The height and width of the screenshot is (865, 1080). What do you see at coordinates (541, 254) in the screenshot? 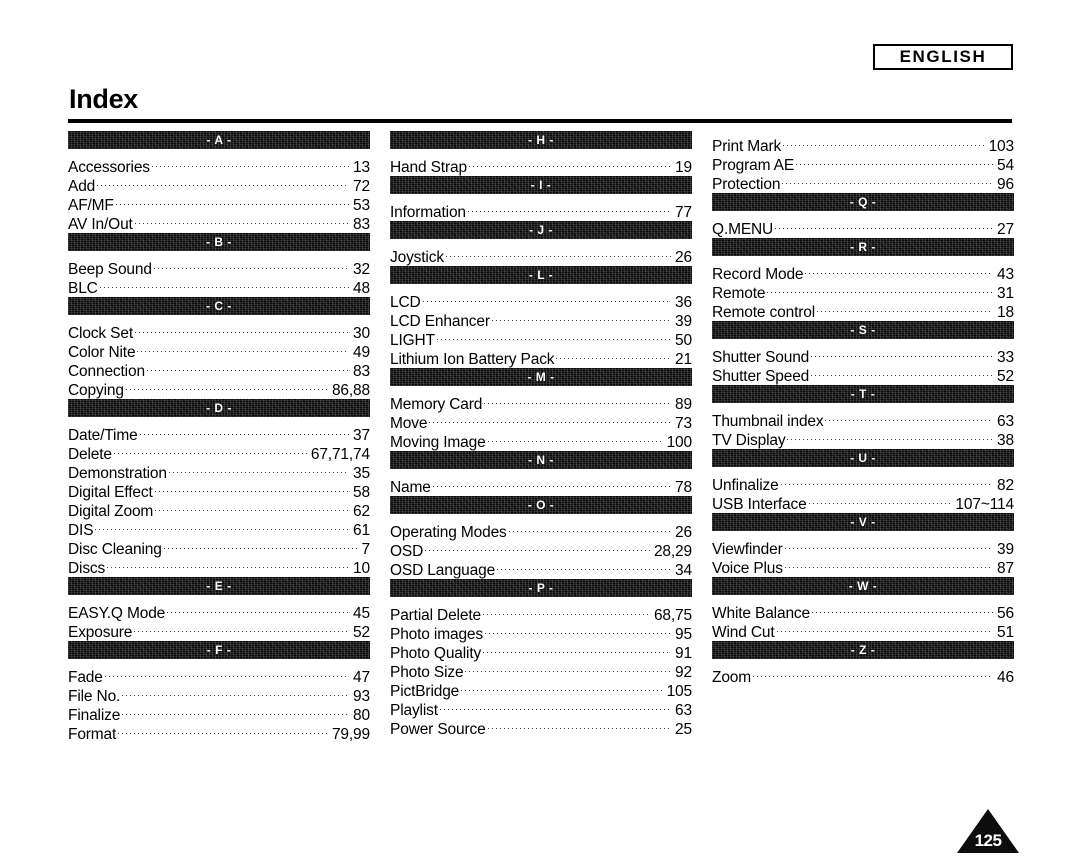
I see `index-entry: Joystick 26` at bounding box center [541, 254].